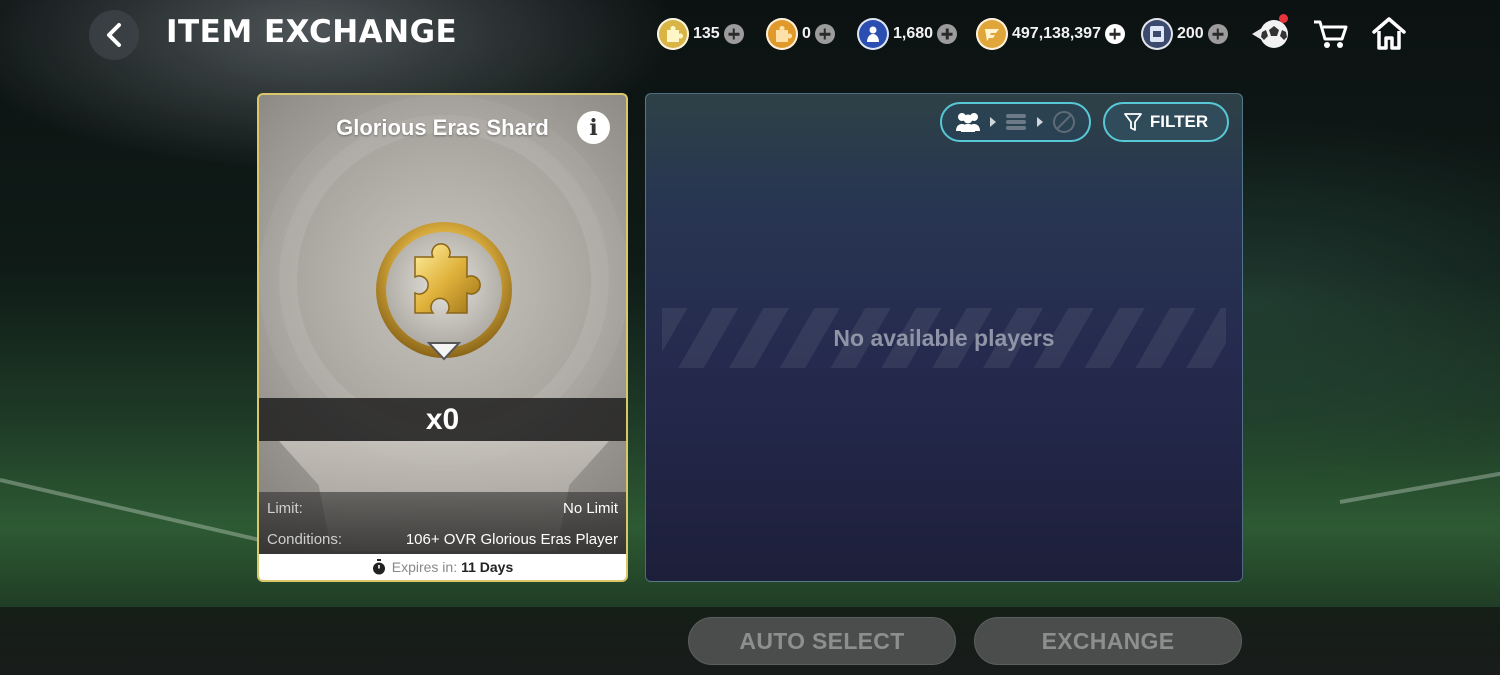  I want to click on auto-select-button: AUTO SELECT, so click(822, 641).